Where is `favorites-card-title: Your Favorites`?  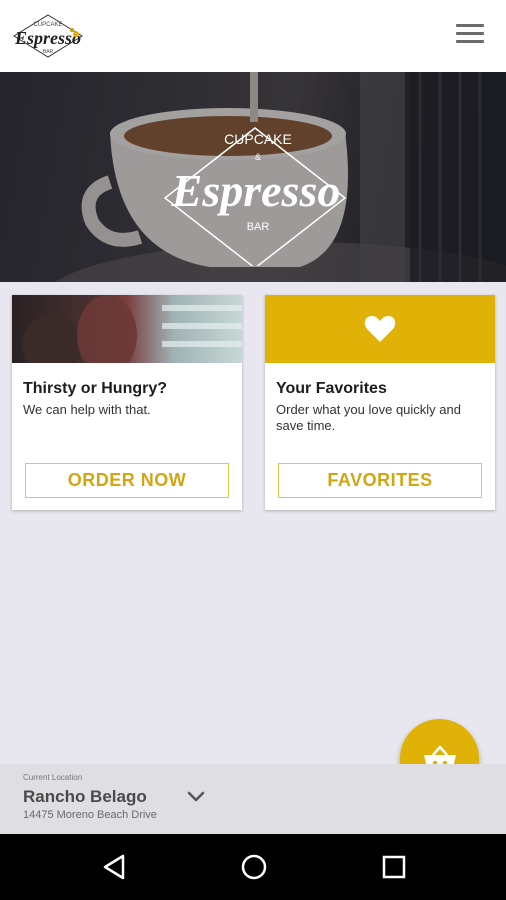
favorites-card-title: Your Favorites is located at coordinates (331, 388).